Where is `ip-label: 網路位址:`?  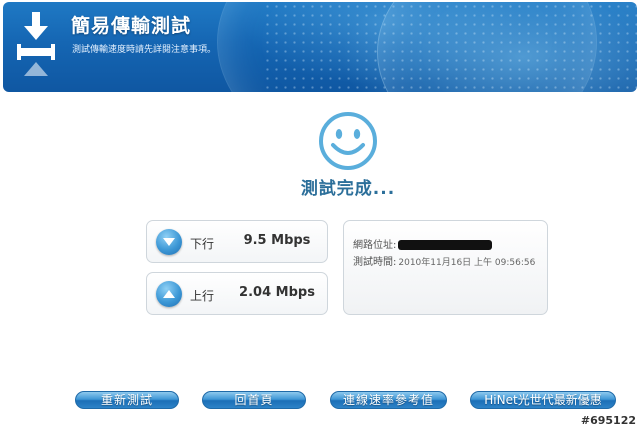
ip-label: 網路位址: is located at coordinates (375, 245).